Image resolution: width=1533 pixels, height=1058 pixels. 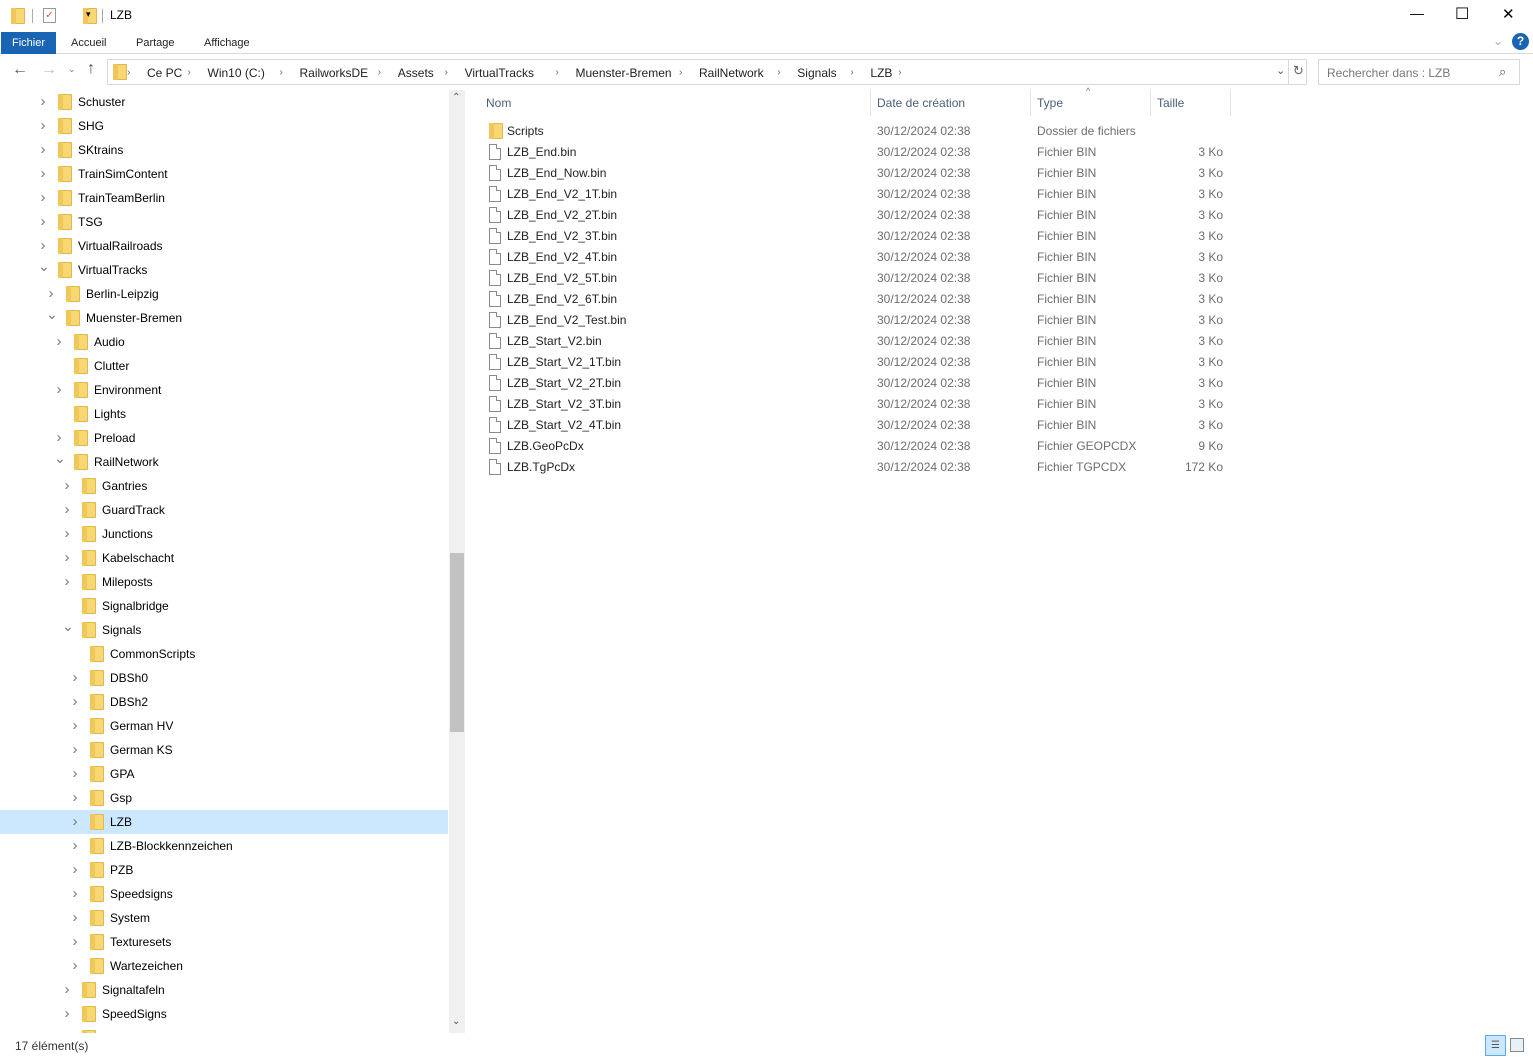 I want to click on tree-item: › LZB-Blockkennzeichen, so click(x=224, y=846).